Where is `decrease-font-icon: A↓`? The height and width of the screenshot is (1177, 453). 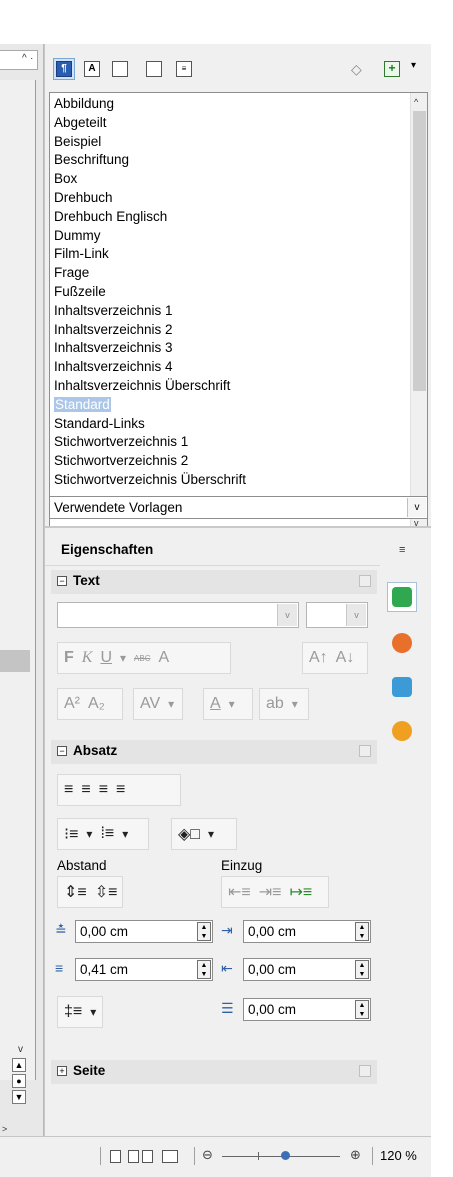 decrease-font-icon: A↓ is located at coordinates (345, 658).